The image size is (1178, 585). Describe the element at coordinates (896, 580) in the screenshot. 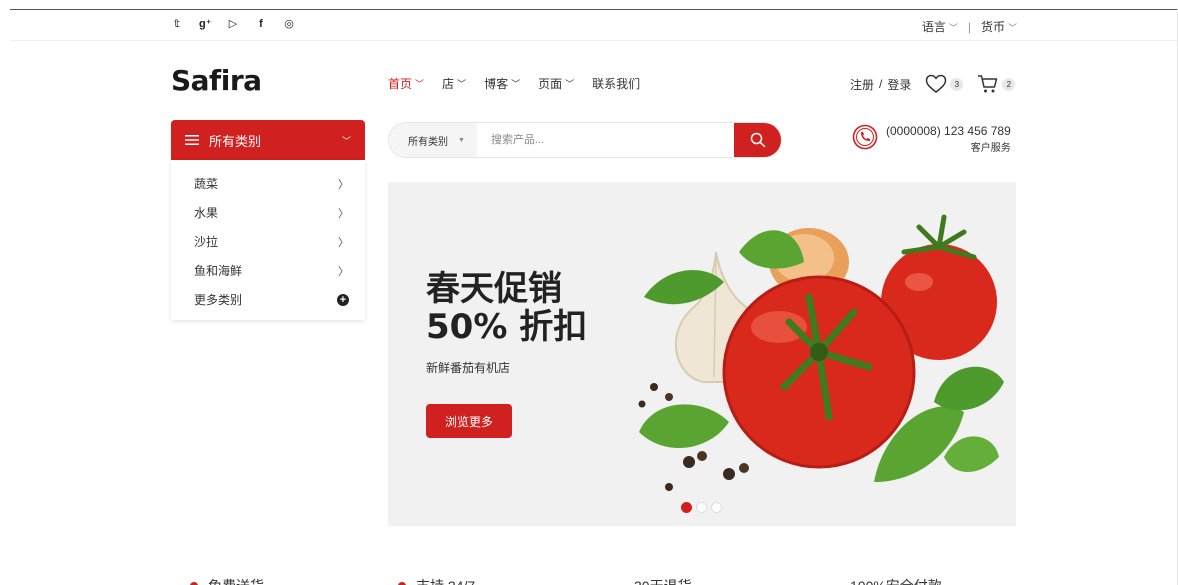

I see `feature-label: 100%安全付款` at that location.